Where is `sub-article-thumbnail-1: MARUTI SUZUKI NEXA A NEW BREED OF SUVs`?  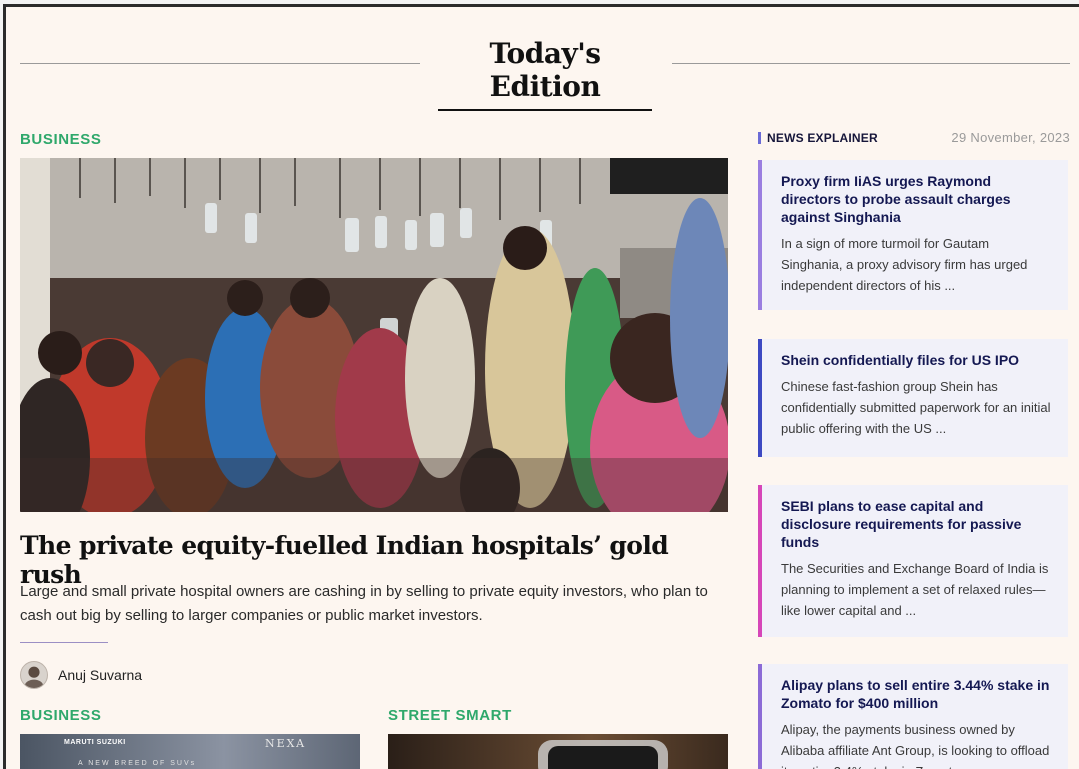 sub-article-thumbnail-1: MARUTI SUZUKI NEXA A NEW BREED OF SUVs is located at coordinates (190, 751).